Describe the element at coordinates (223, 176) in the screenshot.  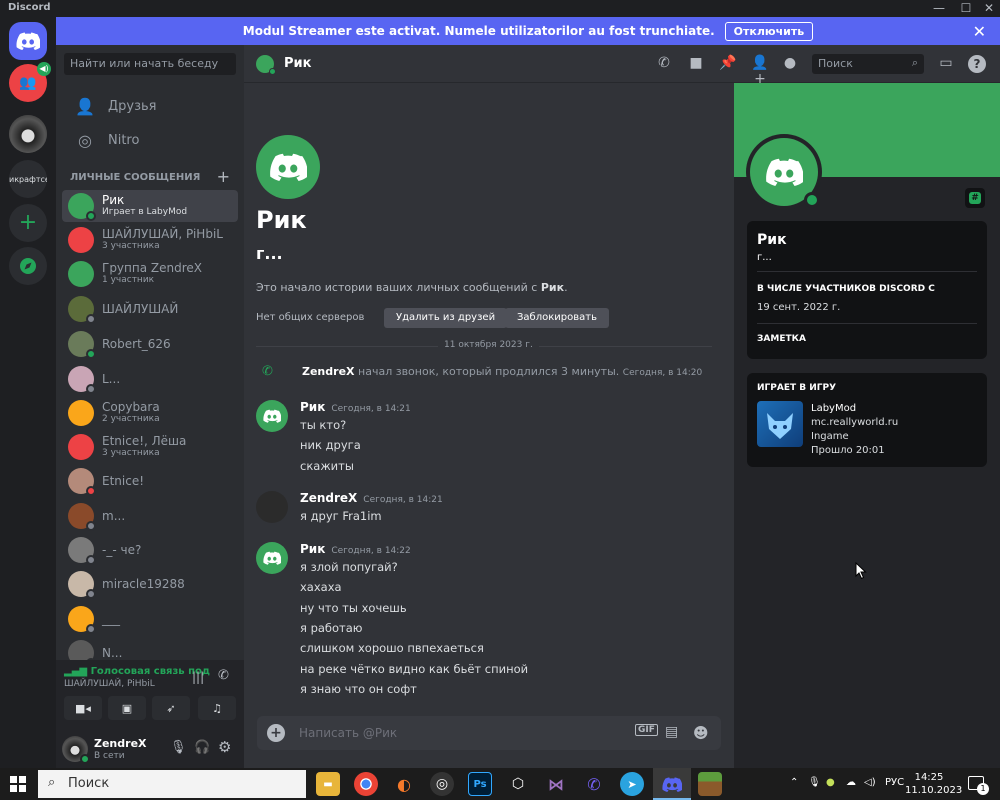
I see `create-dm-icon: +` at that location.